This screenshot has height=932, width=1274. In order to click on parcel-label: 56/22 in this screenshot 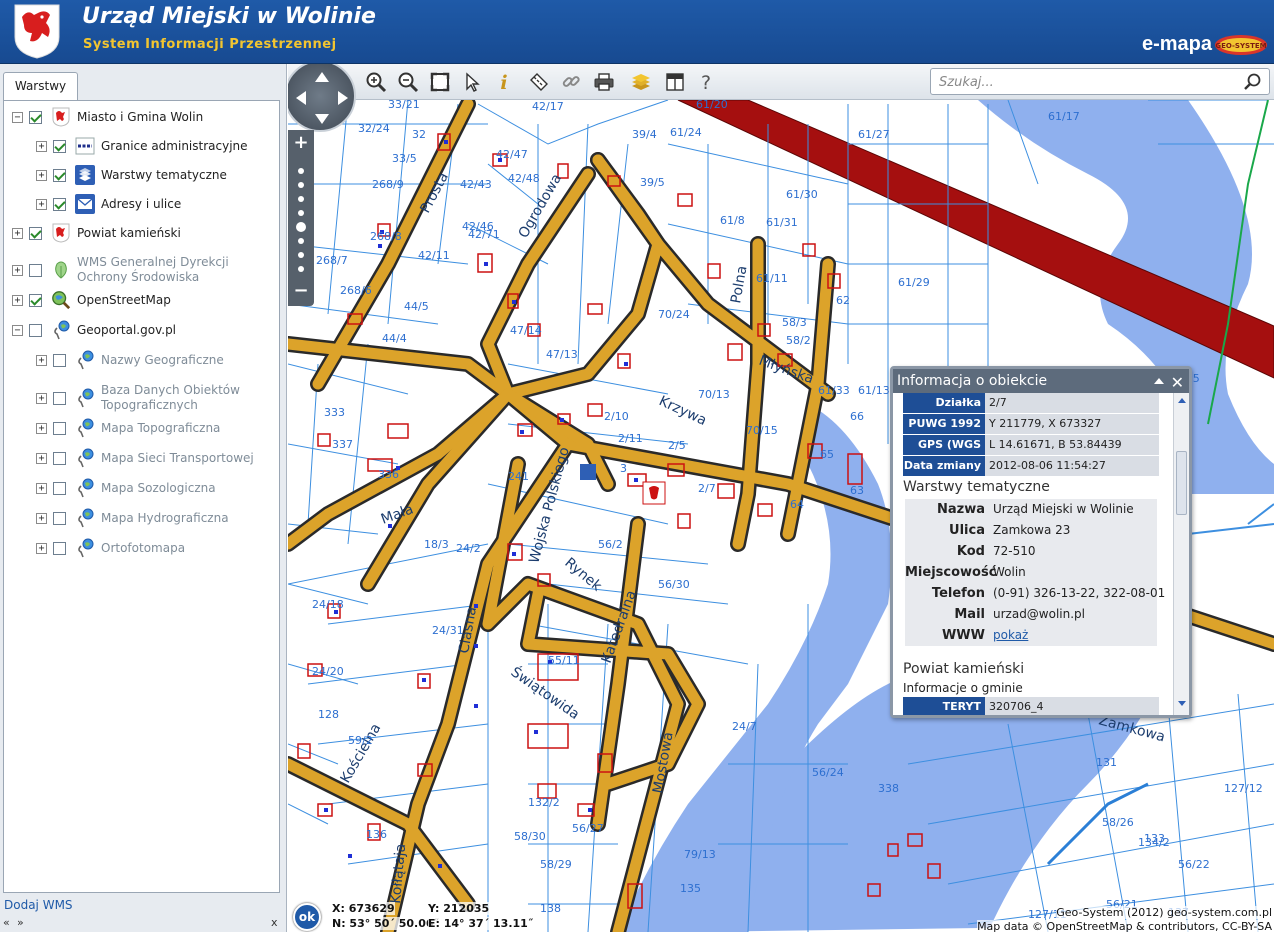, I will do `click(1194, 864)`.